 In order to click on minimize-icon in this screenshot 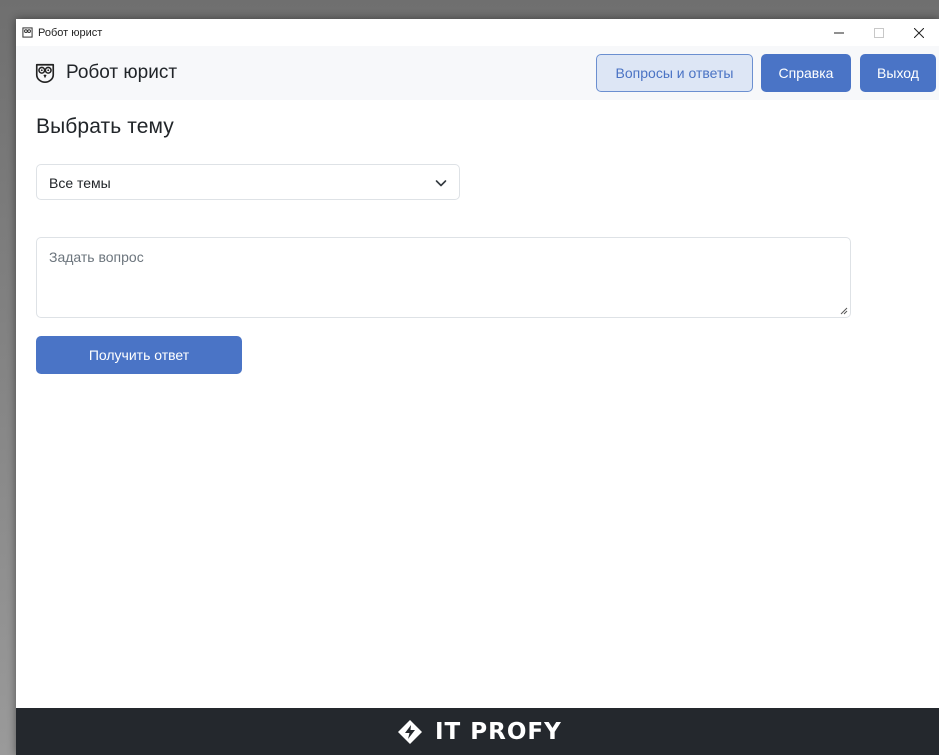, I will do `click(839, 32)`.